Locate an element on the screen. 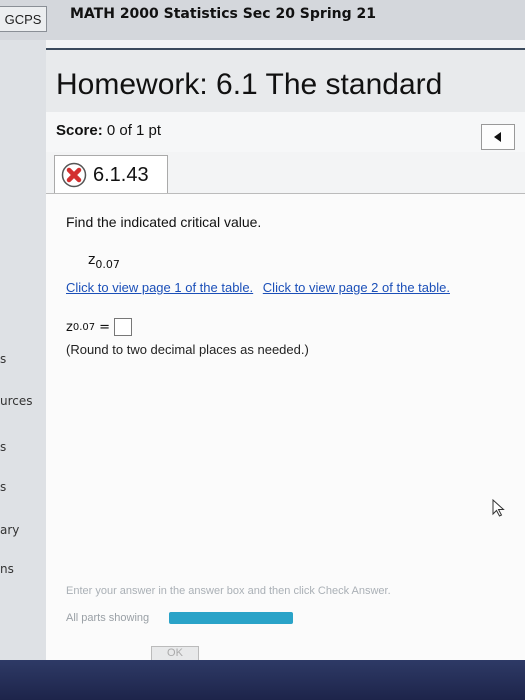 Image resolution: width=525 pixels, height=700 pixels. score-label: Score: is located at coordinates (79, 130).